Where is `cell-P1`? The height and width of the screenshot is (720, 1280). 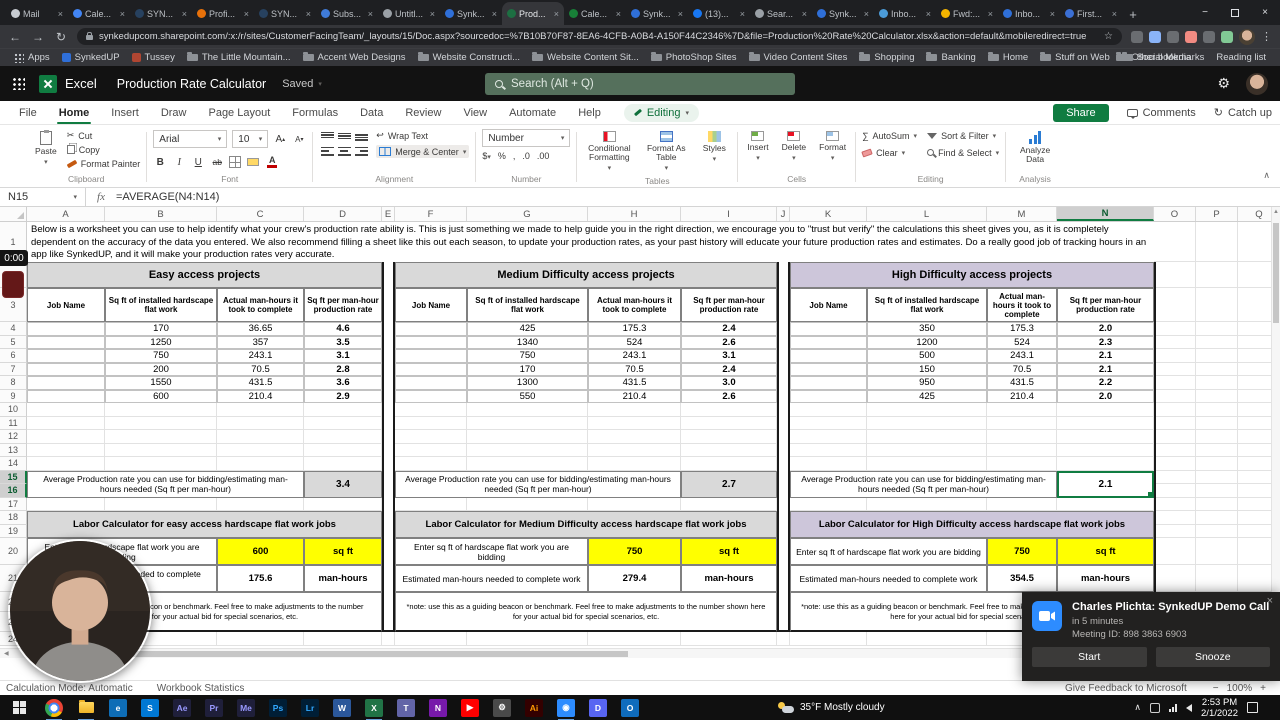 cell-P1 is located at coordinates (1217, 242).